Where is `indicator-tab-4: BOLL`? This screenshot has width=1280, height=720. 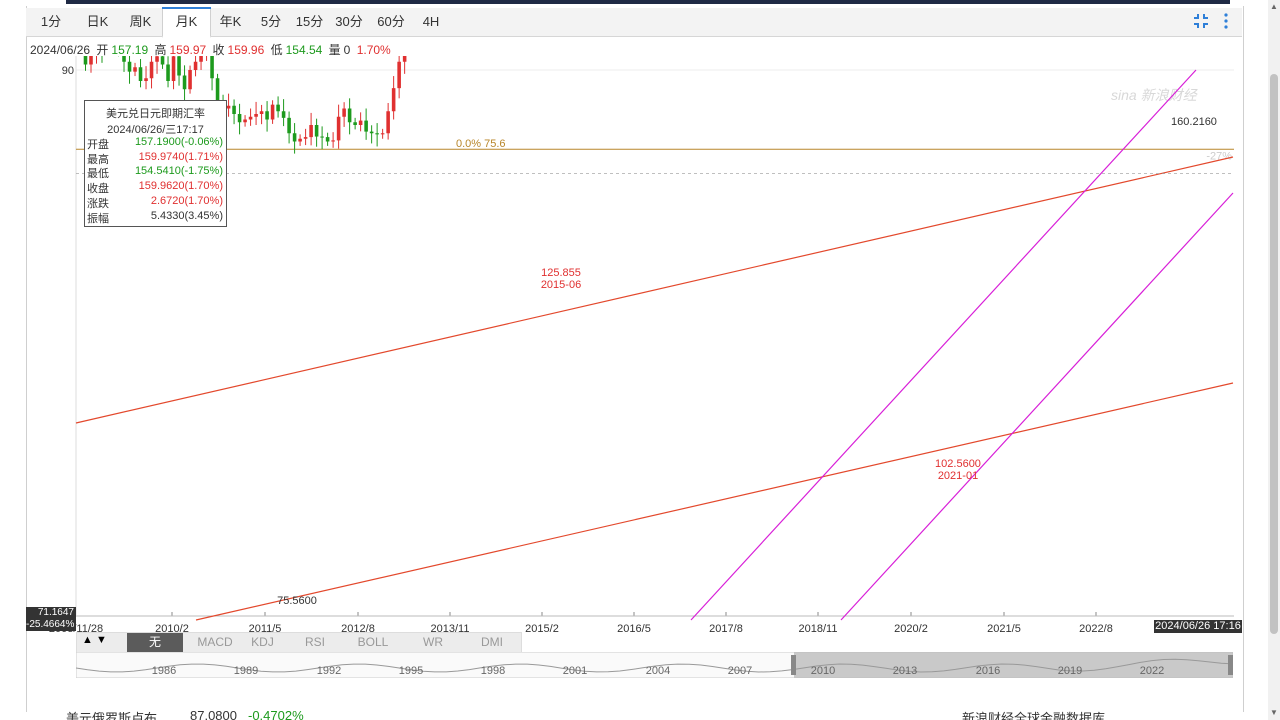
indicator-tab-4: BOLL is located at coordinates (373, 642).